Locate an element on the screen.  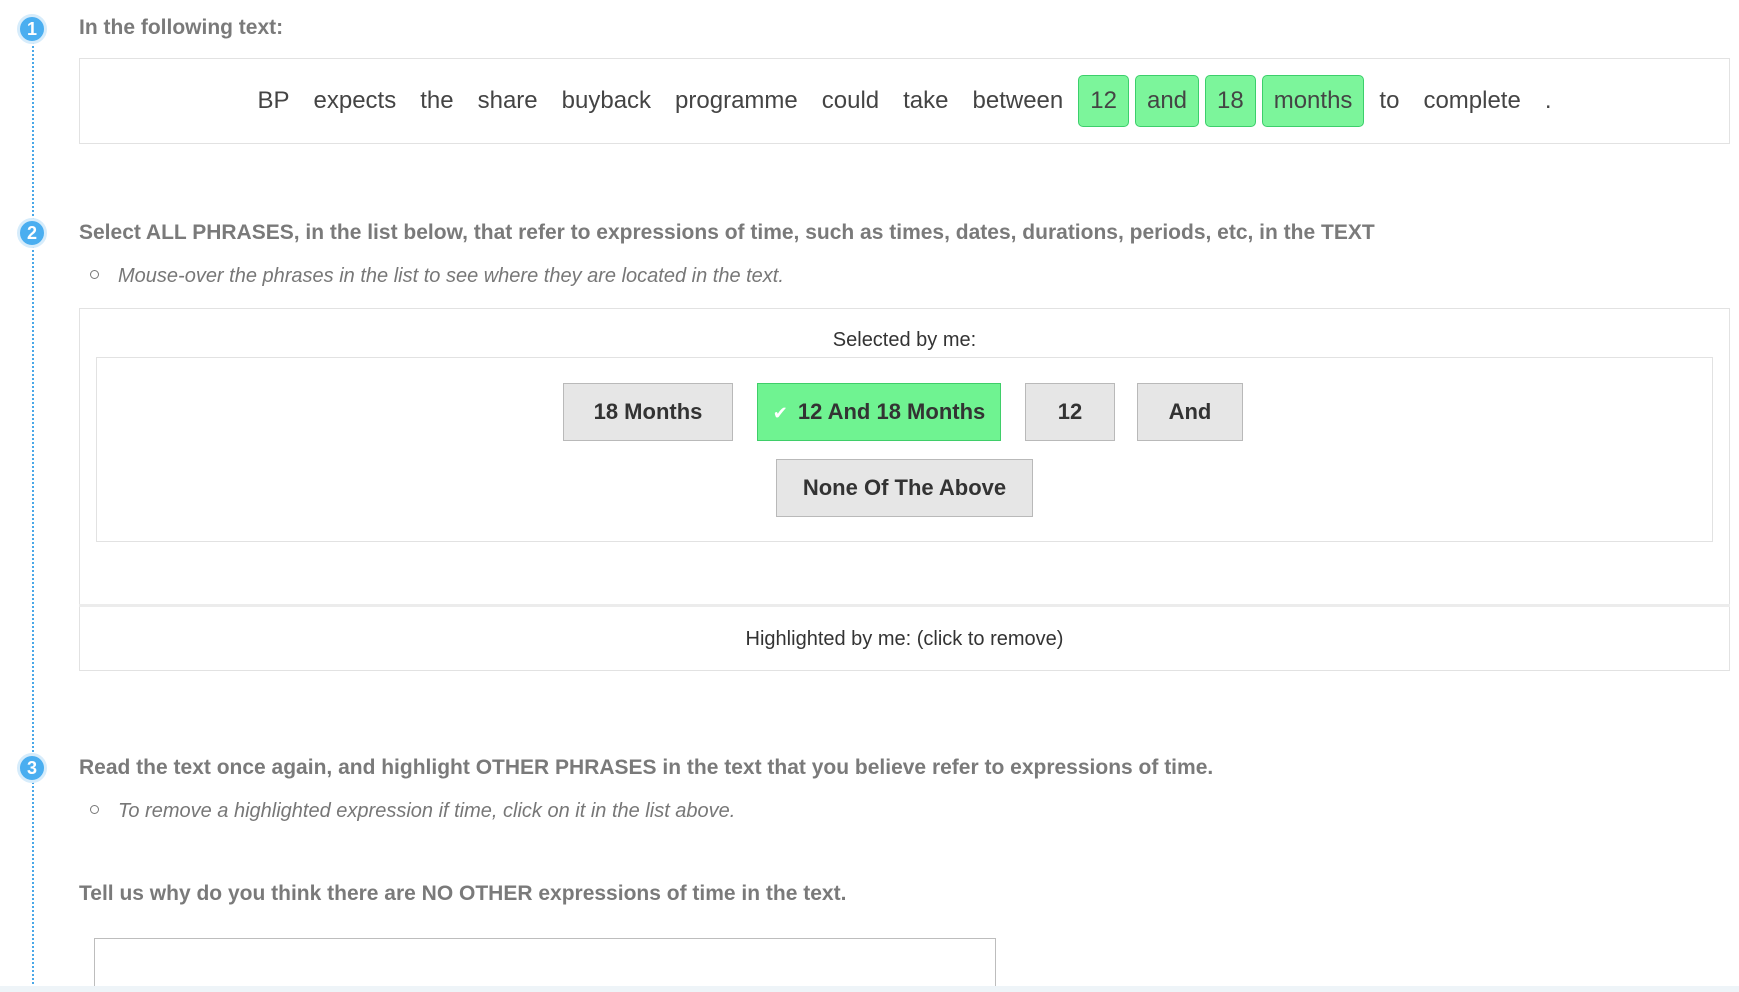
text-word: BP is located at coordinates (274, 101).